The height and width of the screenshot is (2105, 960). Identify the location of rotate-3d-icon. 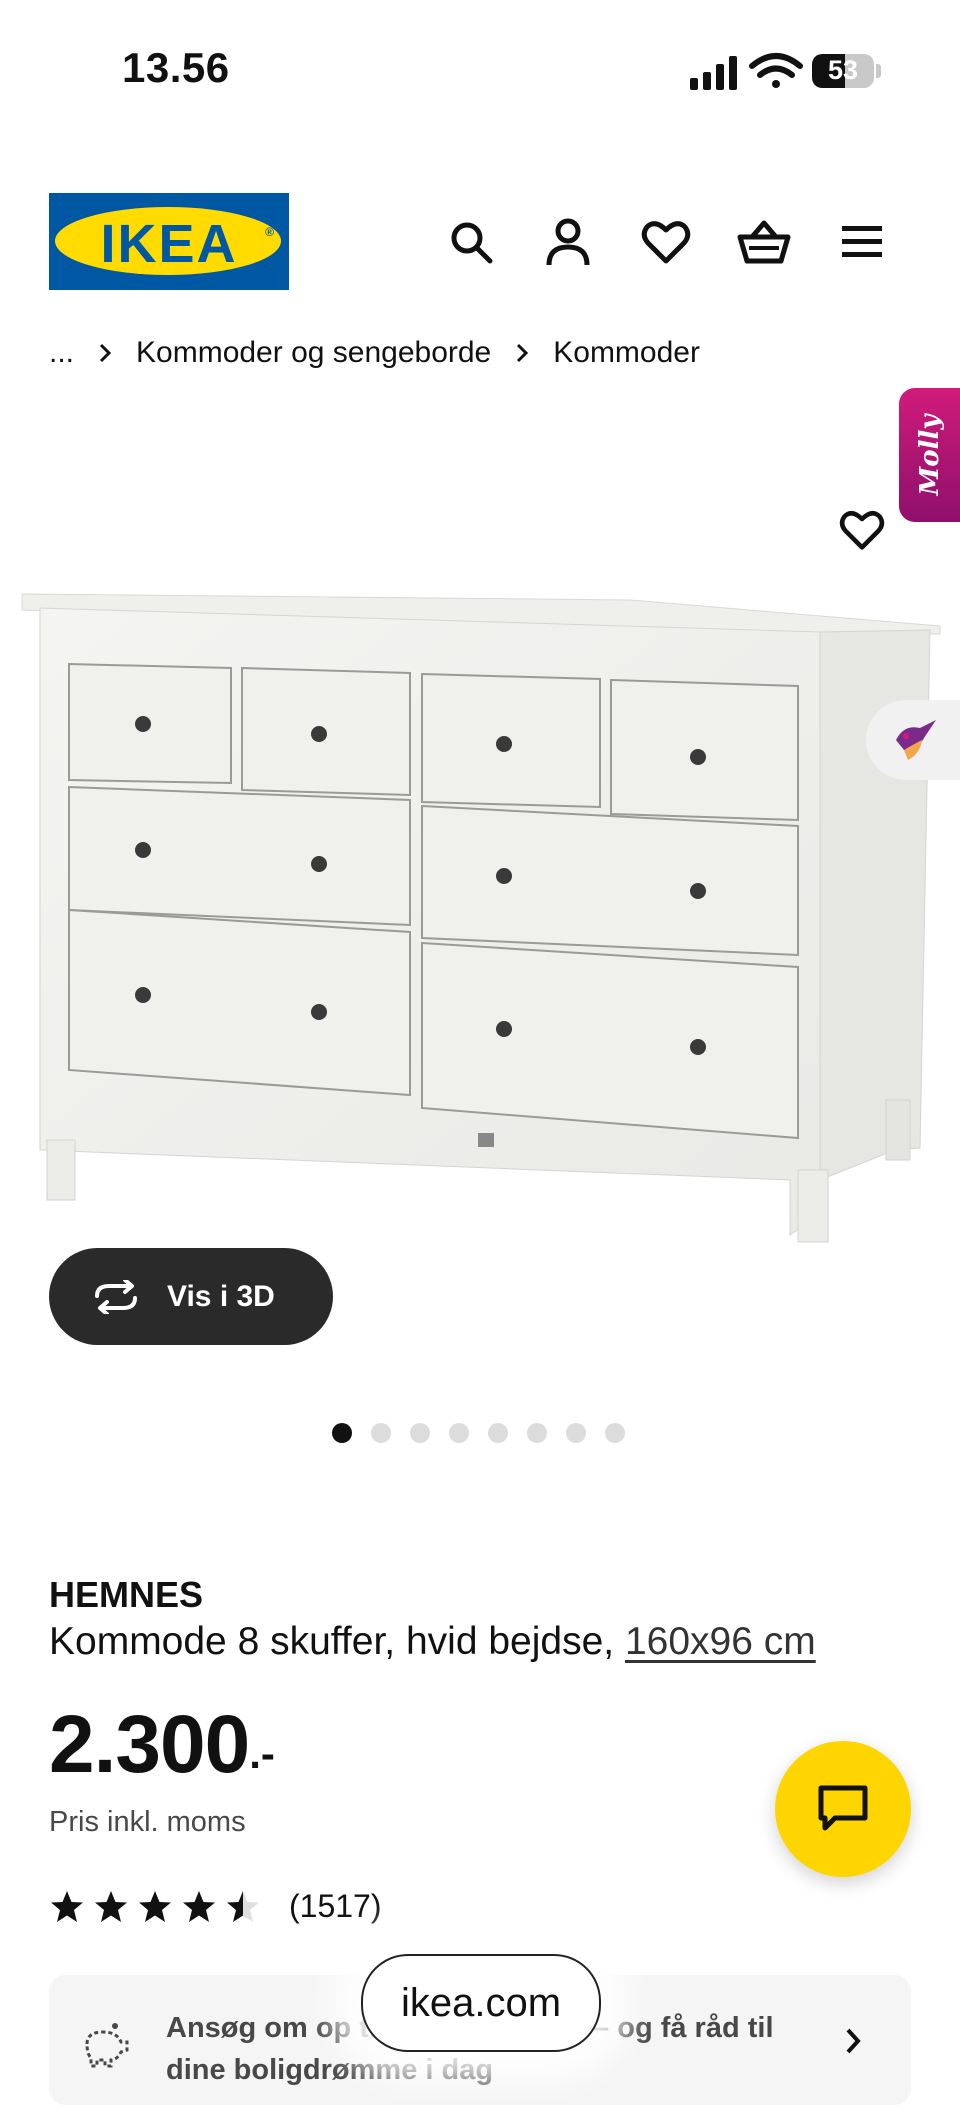
(116, 1296).